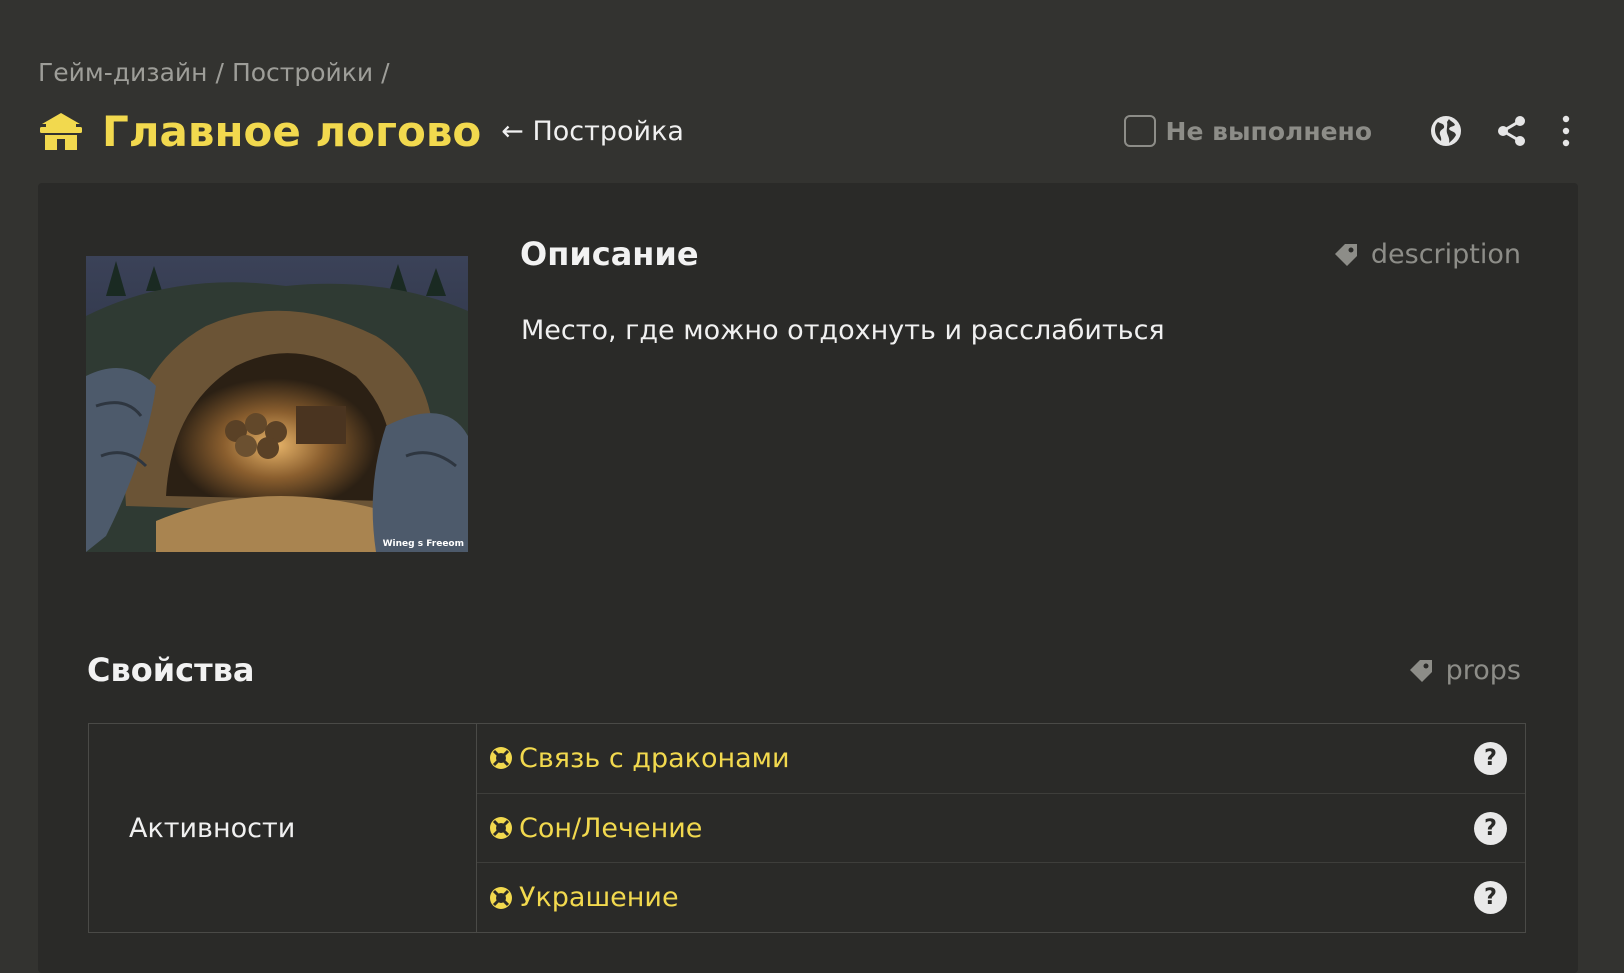 The image size is (1624, 973). I want to click on props-key-activities: Активности, so click(283, 828).